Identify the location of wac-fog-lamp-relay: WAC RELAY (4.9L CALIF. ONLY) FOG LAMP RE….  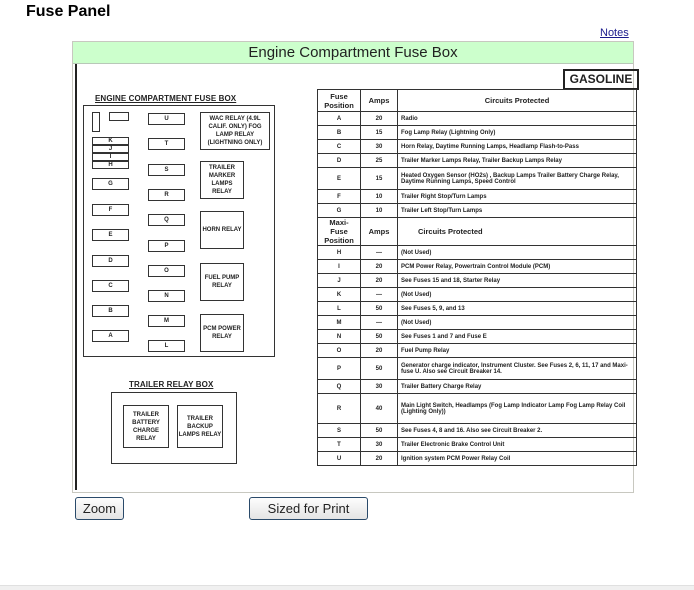
(235, 131).